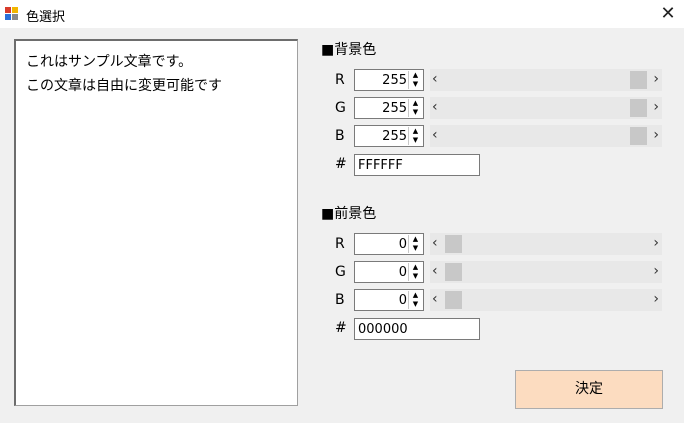 This screenshot has width=684, height=423. I want to click on bg-hex-input: FFFFFF, so click(417, 165).